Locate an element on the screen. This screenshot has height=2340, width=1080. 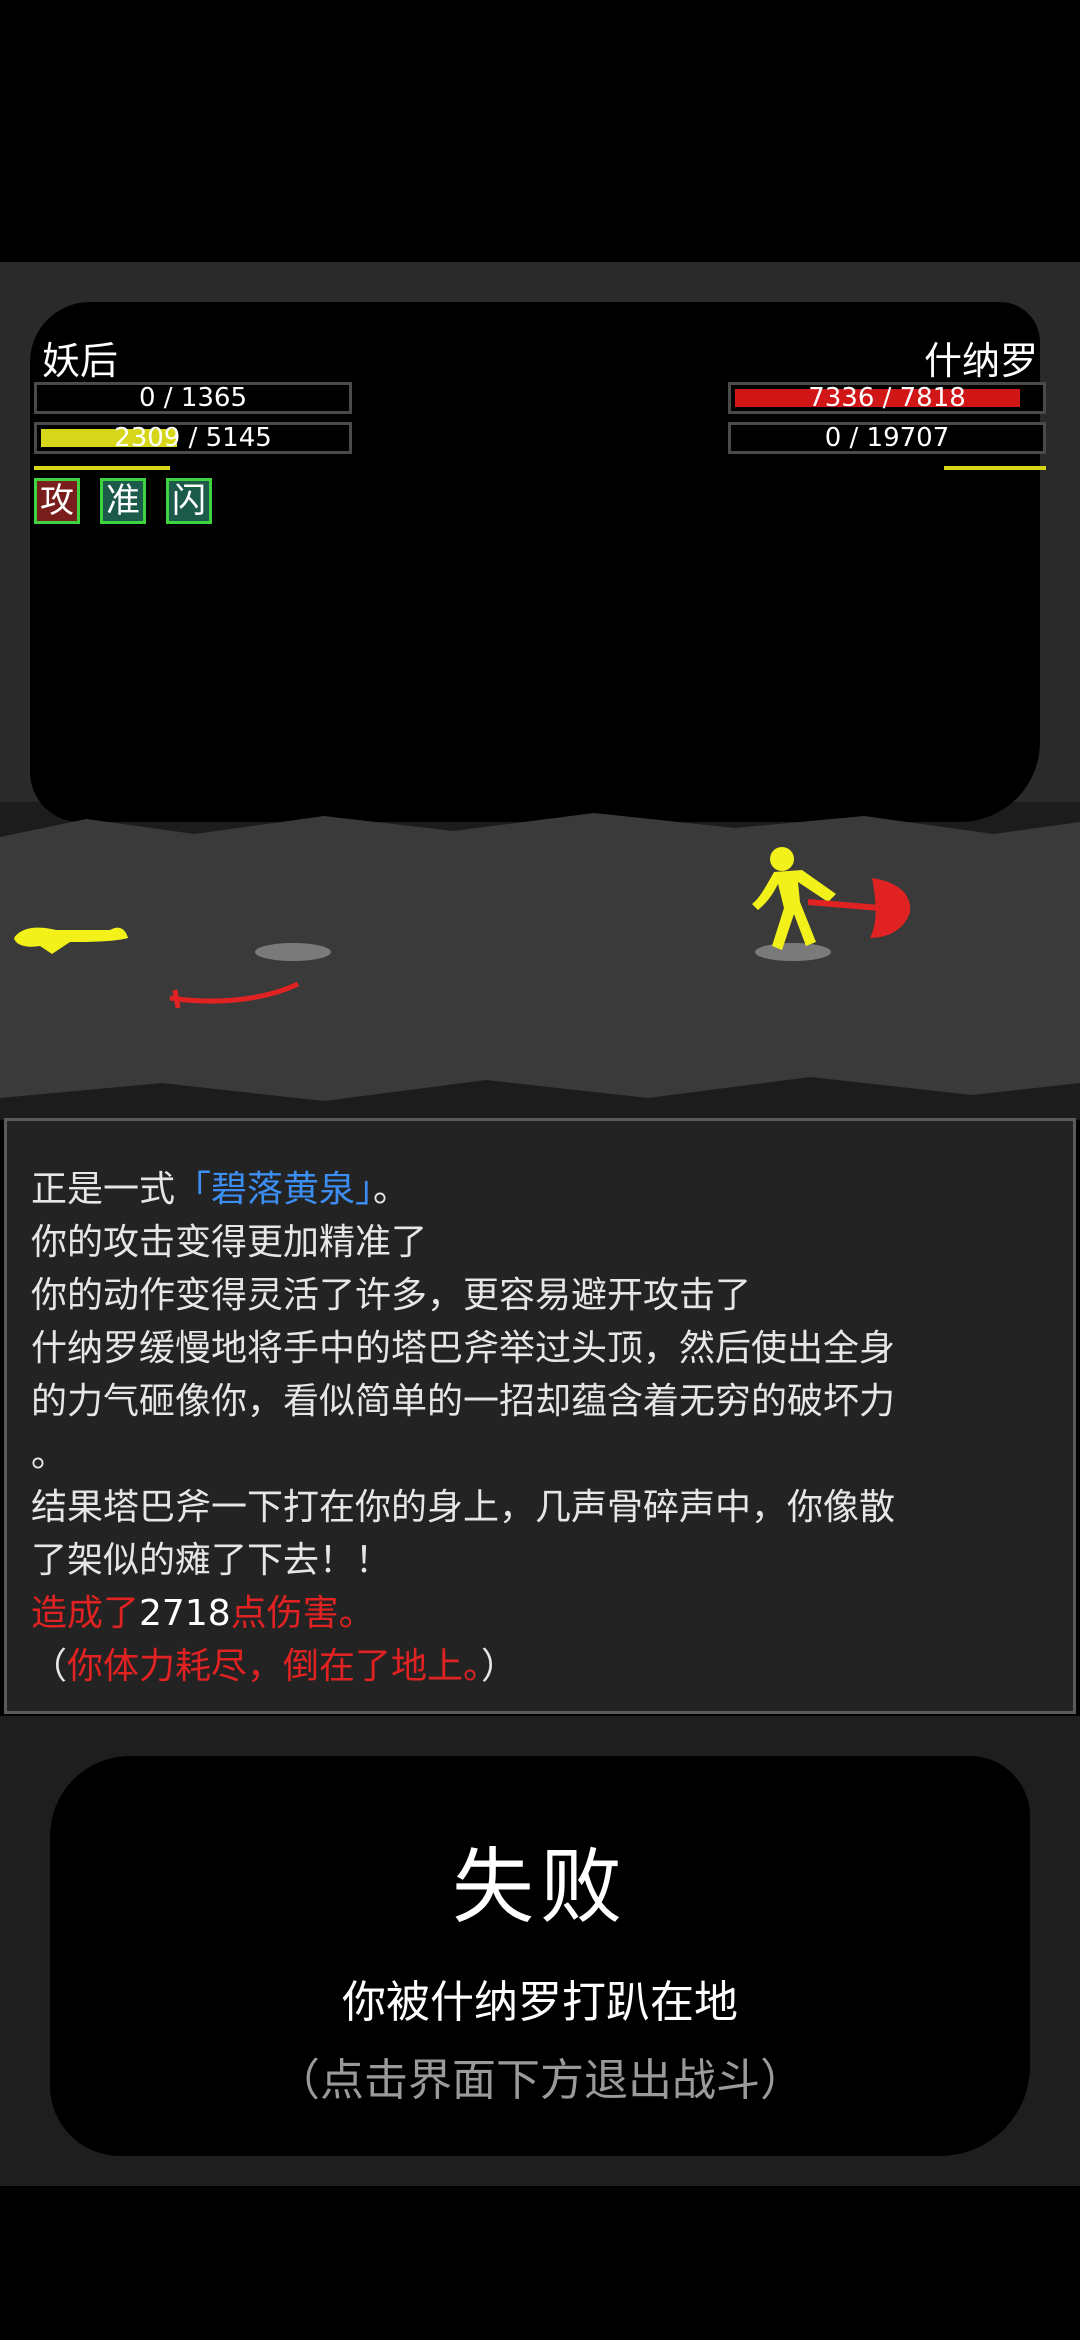
player-hp-bar: 0 / 1365 is located at coordinates (193, 398).